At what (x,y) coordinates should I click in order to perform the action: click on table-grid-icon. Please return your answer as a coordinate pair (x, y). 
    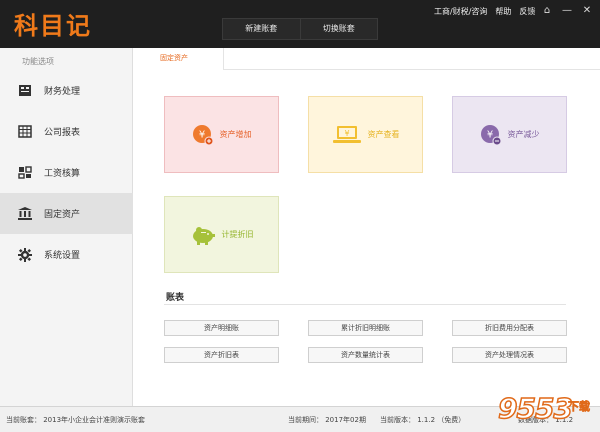
    Looking at the image, I should click on (25, 132).